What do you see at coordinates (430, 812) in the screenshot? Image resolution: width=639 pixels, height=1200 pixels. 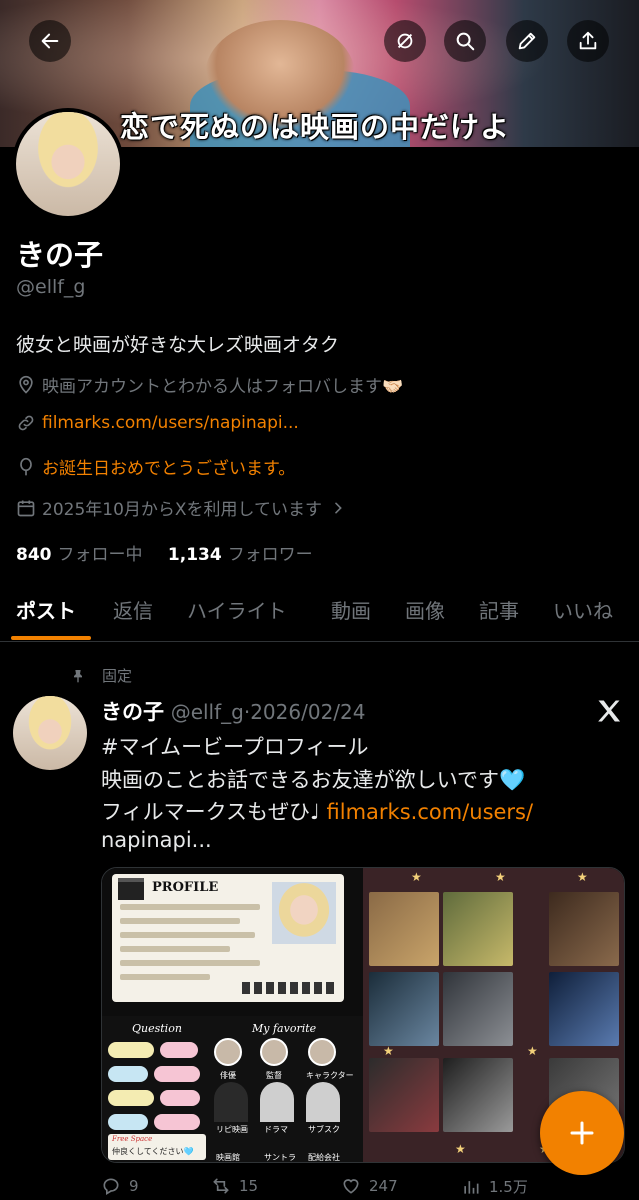 I see `post-link-part1: filmarks.com/users/` at bounding box center [430, 812].